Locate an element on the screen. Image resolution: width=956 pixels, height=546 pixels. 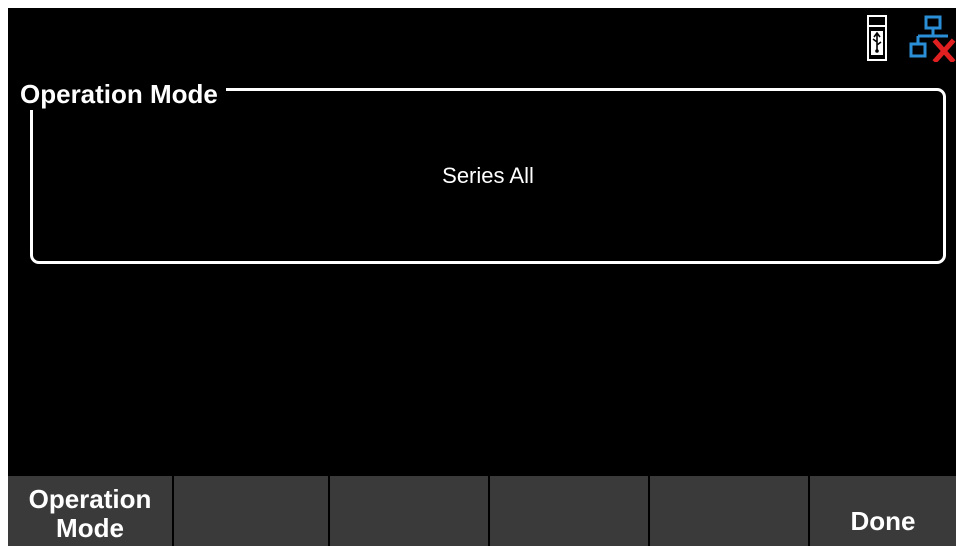
operation-mode-title: Operation Mode is located at coordinates (120, 94).